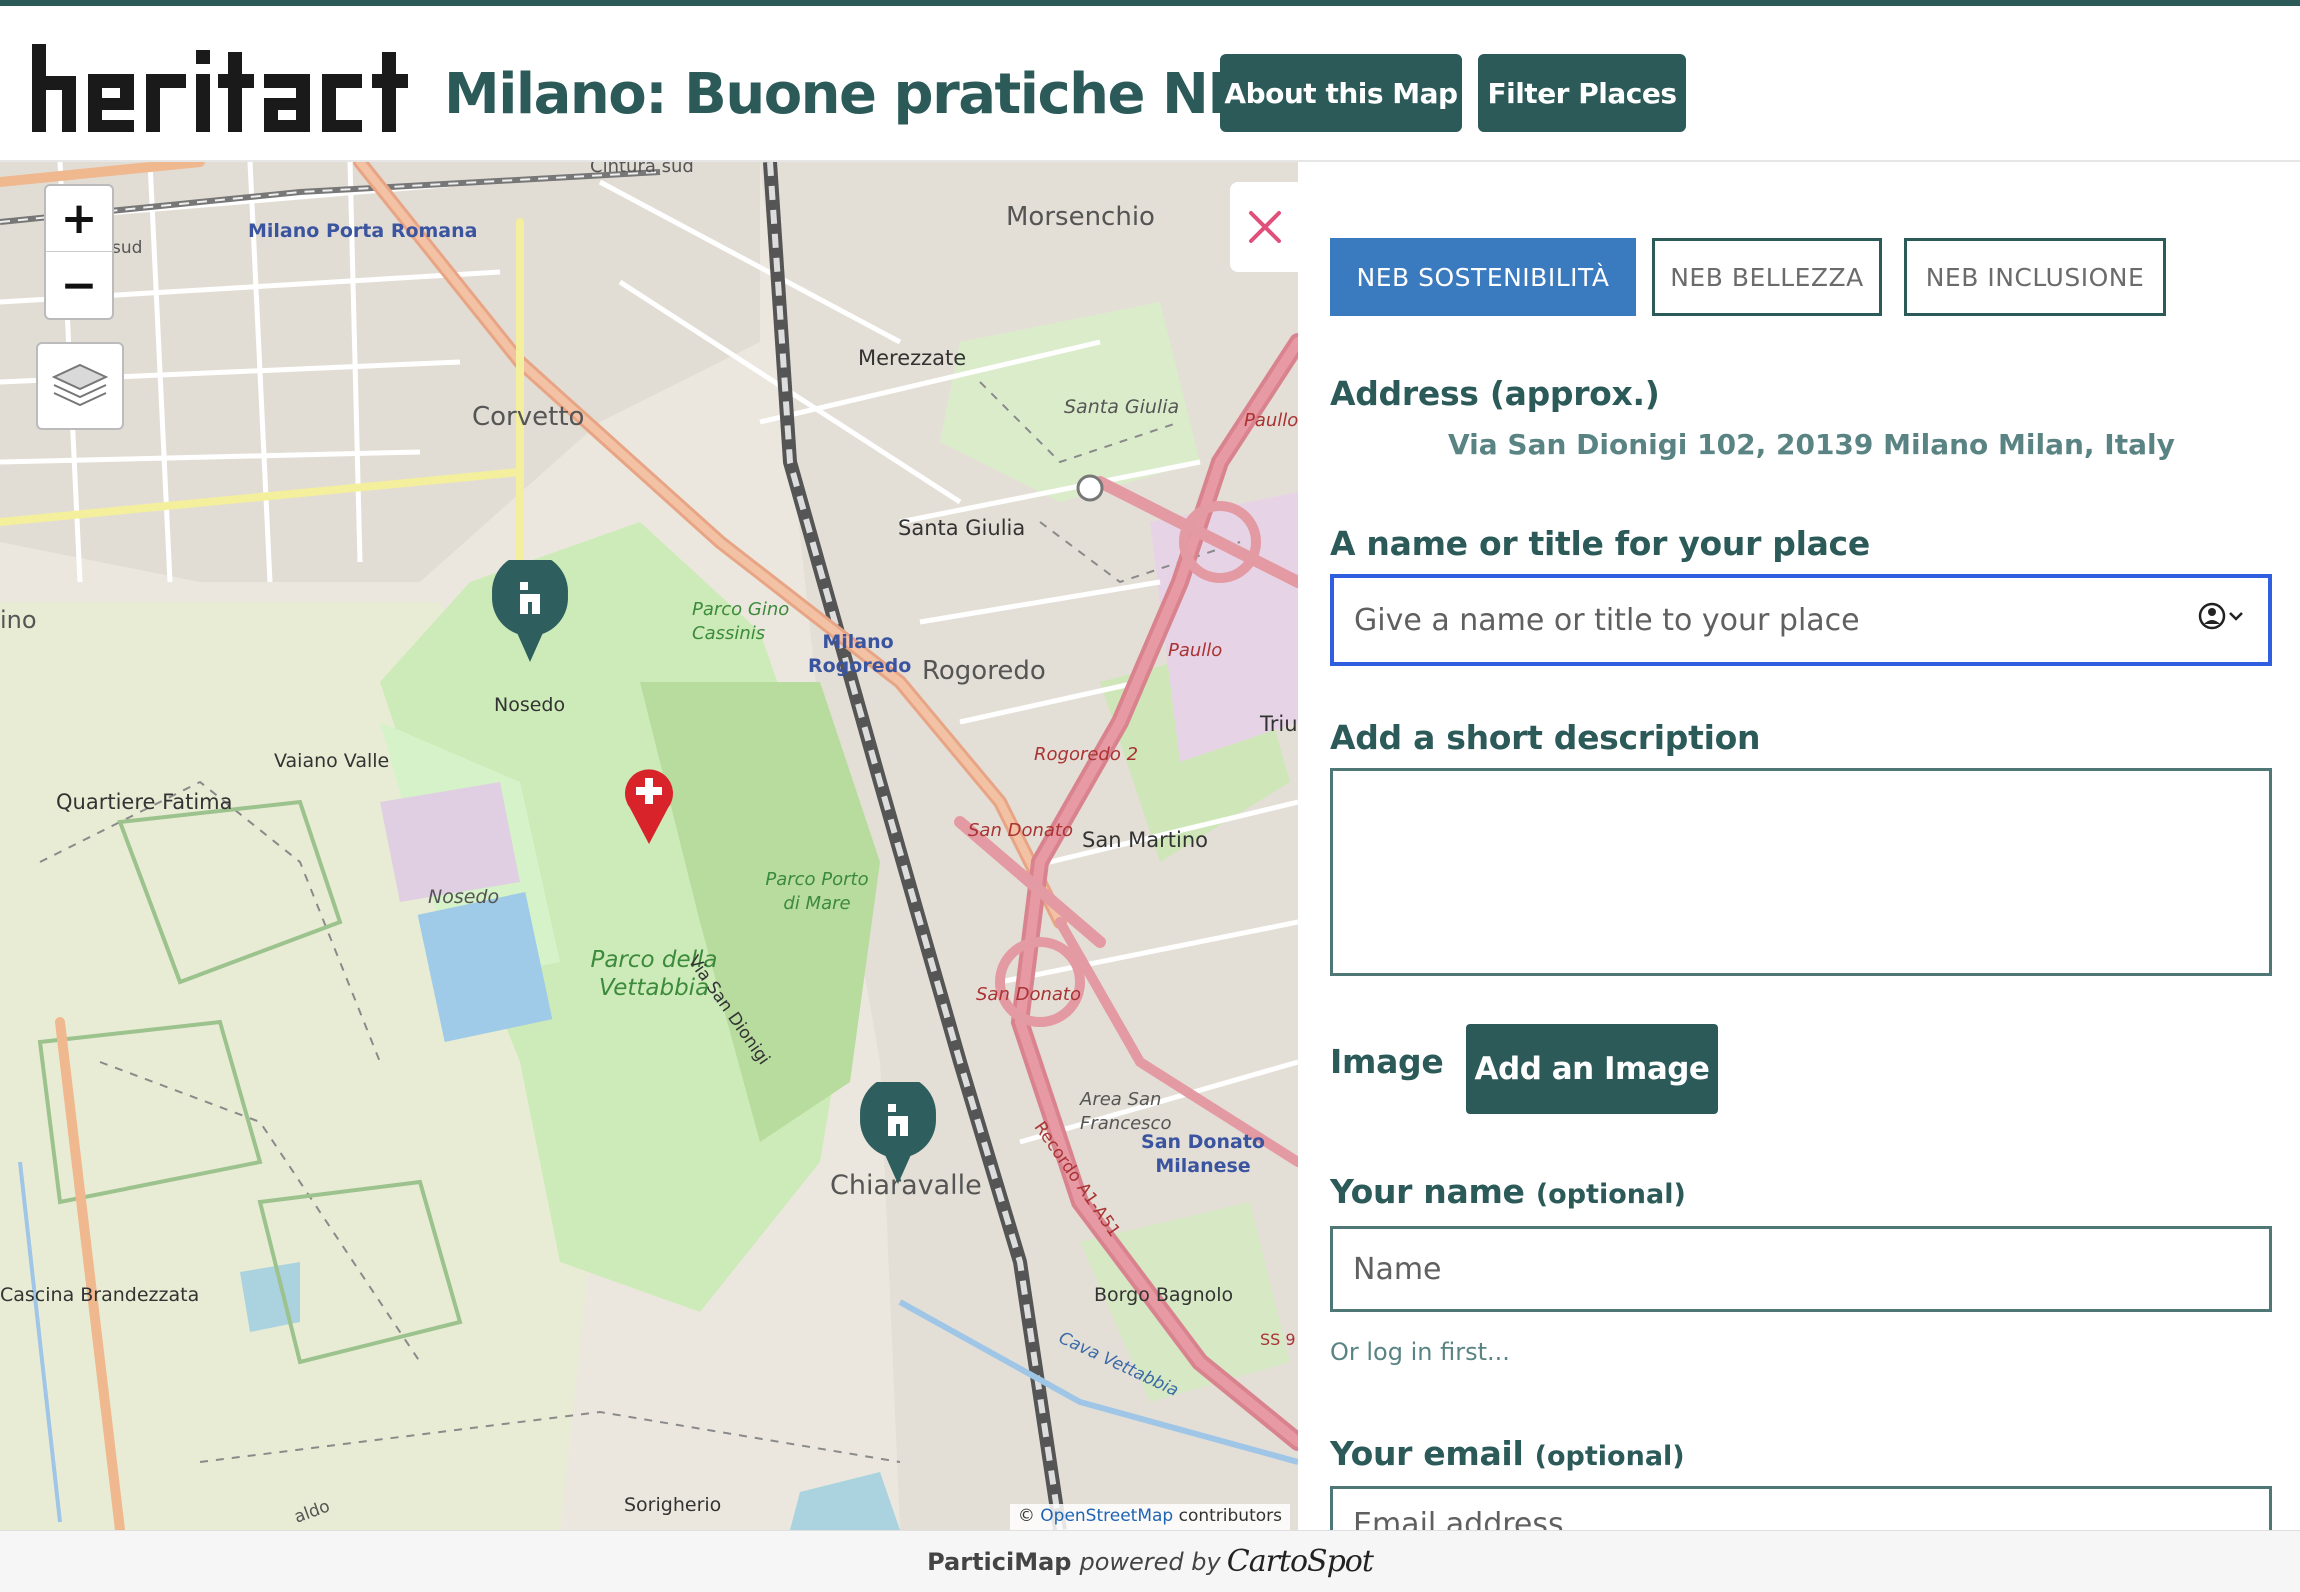  I want to click on layers-icon, so click(80, 385).